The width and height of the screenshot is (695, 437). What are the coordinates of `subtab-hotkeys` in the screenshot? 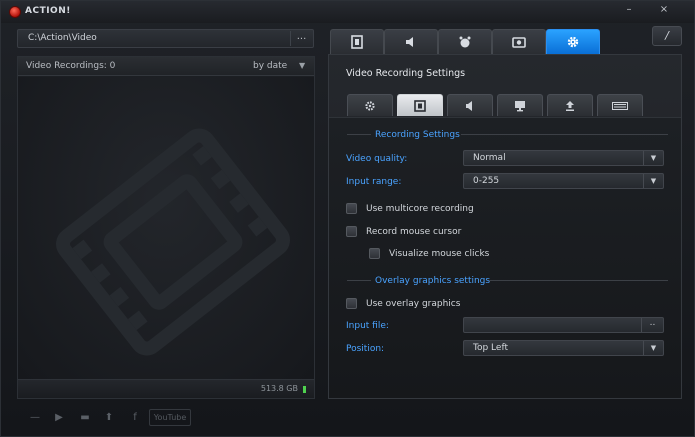 It's located at (620, 105).